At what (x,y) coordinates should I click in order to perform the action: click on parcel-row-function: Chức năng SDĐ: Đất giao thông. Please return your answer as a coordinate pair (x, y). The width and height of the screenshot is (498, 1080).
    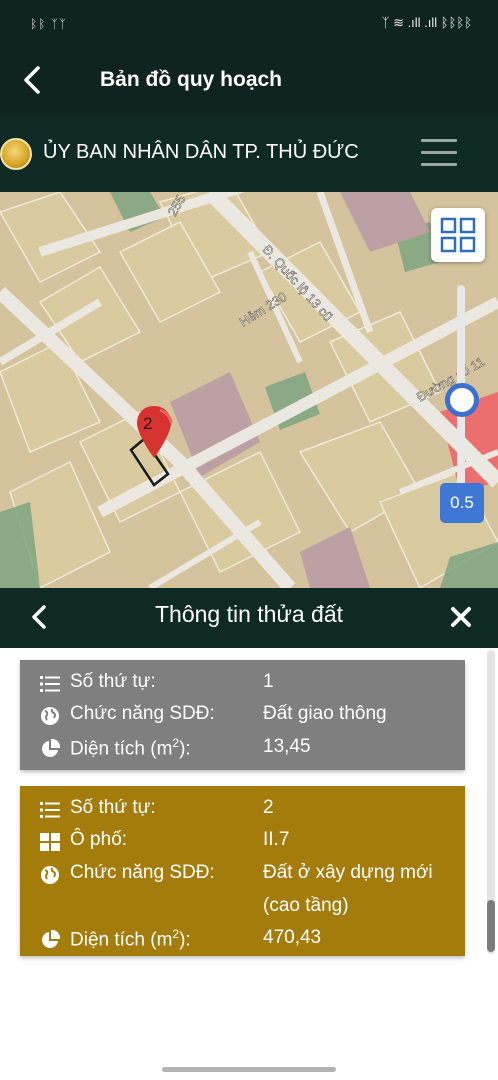
    Looking at the image, I should click on (242, 714).